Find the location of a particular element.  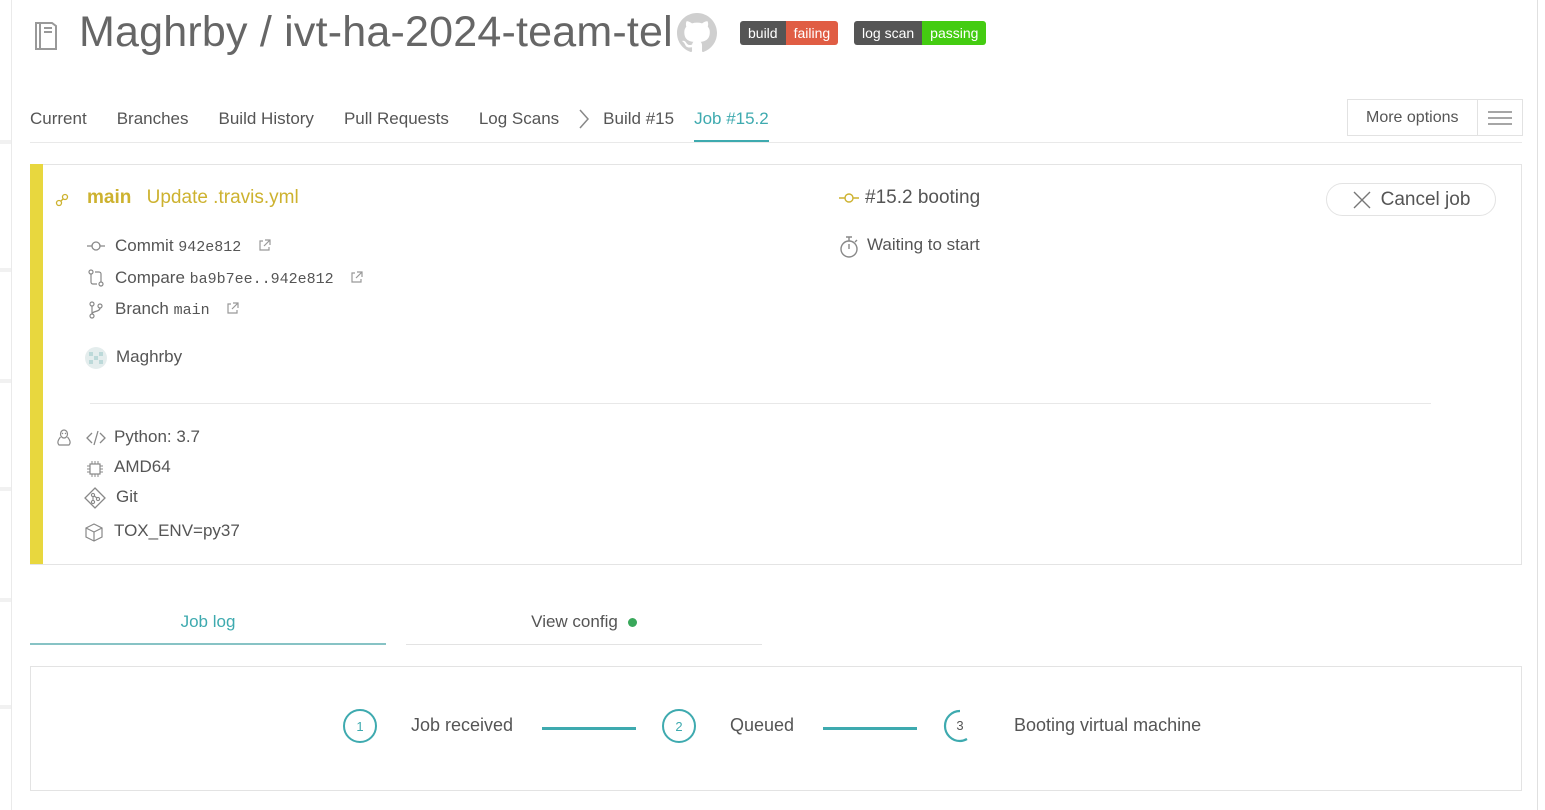

status-dot is located at coordinates (632, 622).